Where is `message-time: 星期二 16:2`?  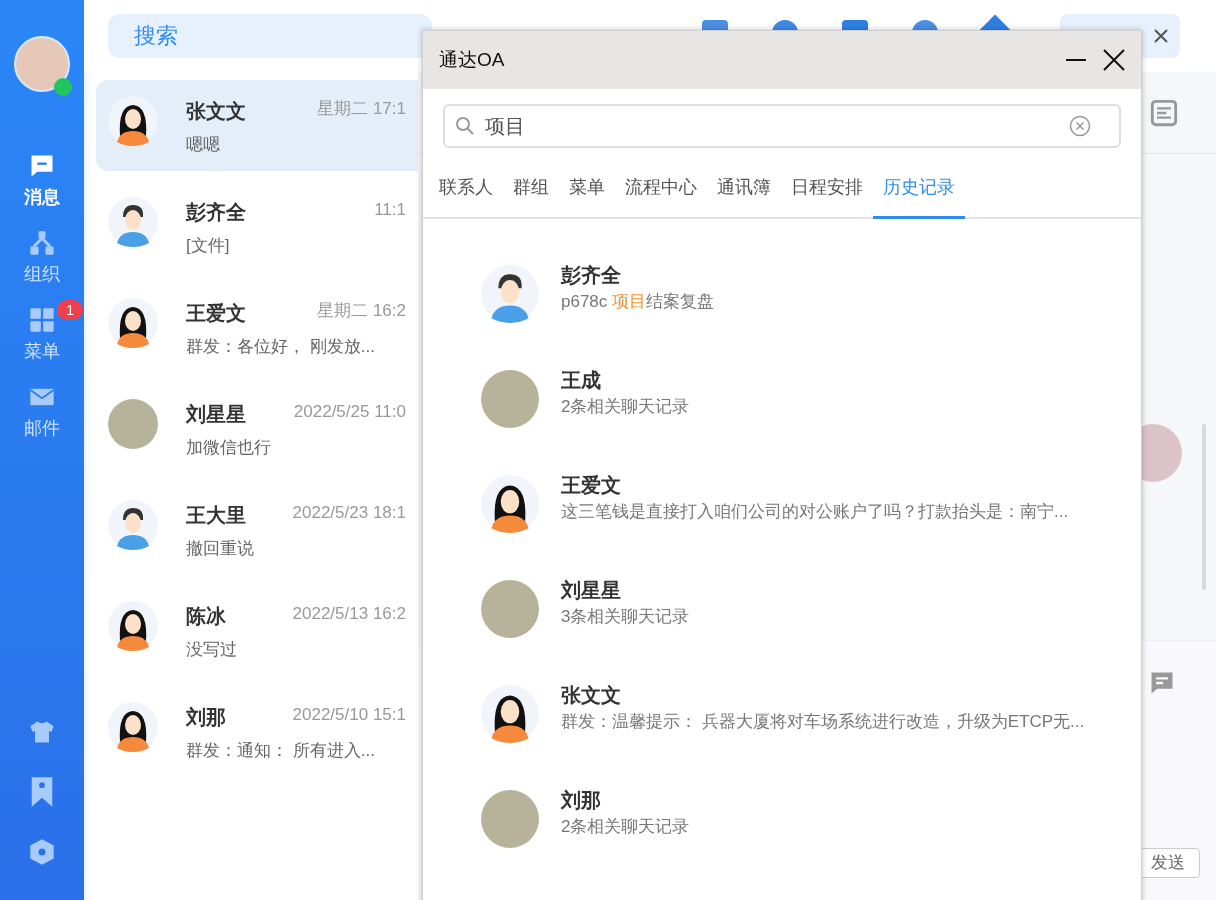 message-time: 星期二 16:2 is located at coordinates (361, 311).